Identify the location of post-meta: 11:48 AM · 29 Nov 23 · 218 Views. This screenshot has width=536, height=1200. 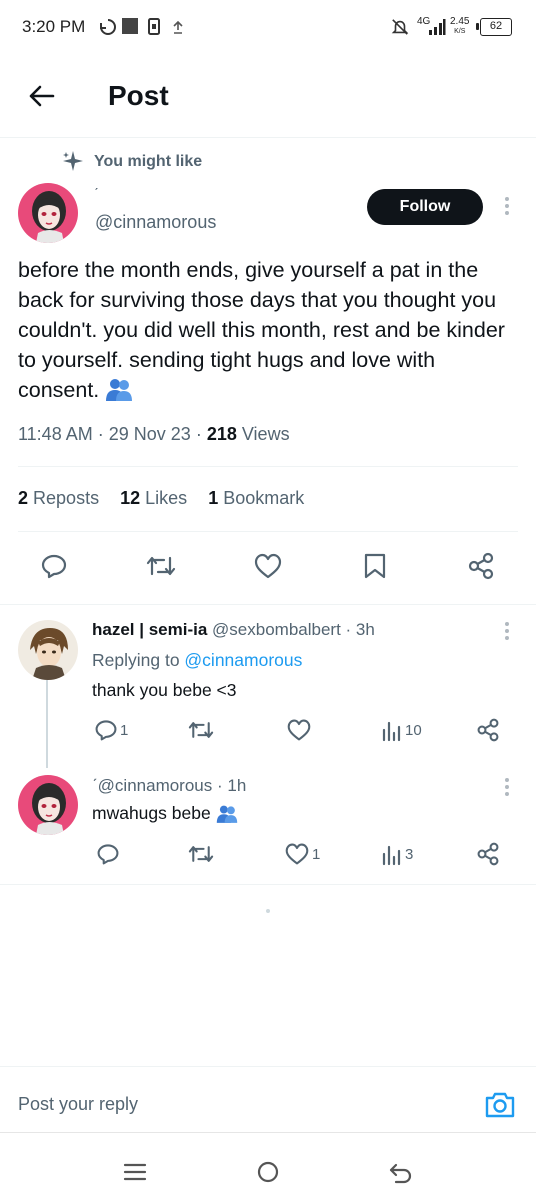
(154, 434).